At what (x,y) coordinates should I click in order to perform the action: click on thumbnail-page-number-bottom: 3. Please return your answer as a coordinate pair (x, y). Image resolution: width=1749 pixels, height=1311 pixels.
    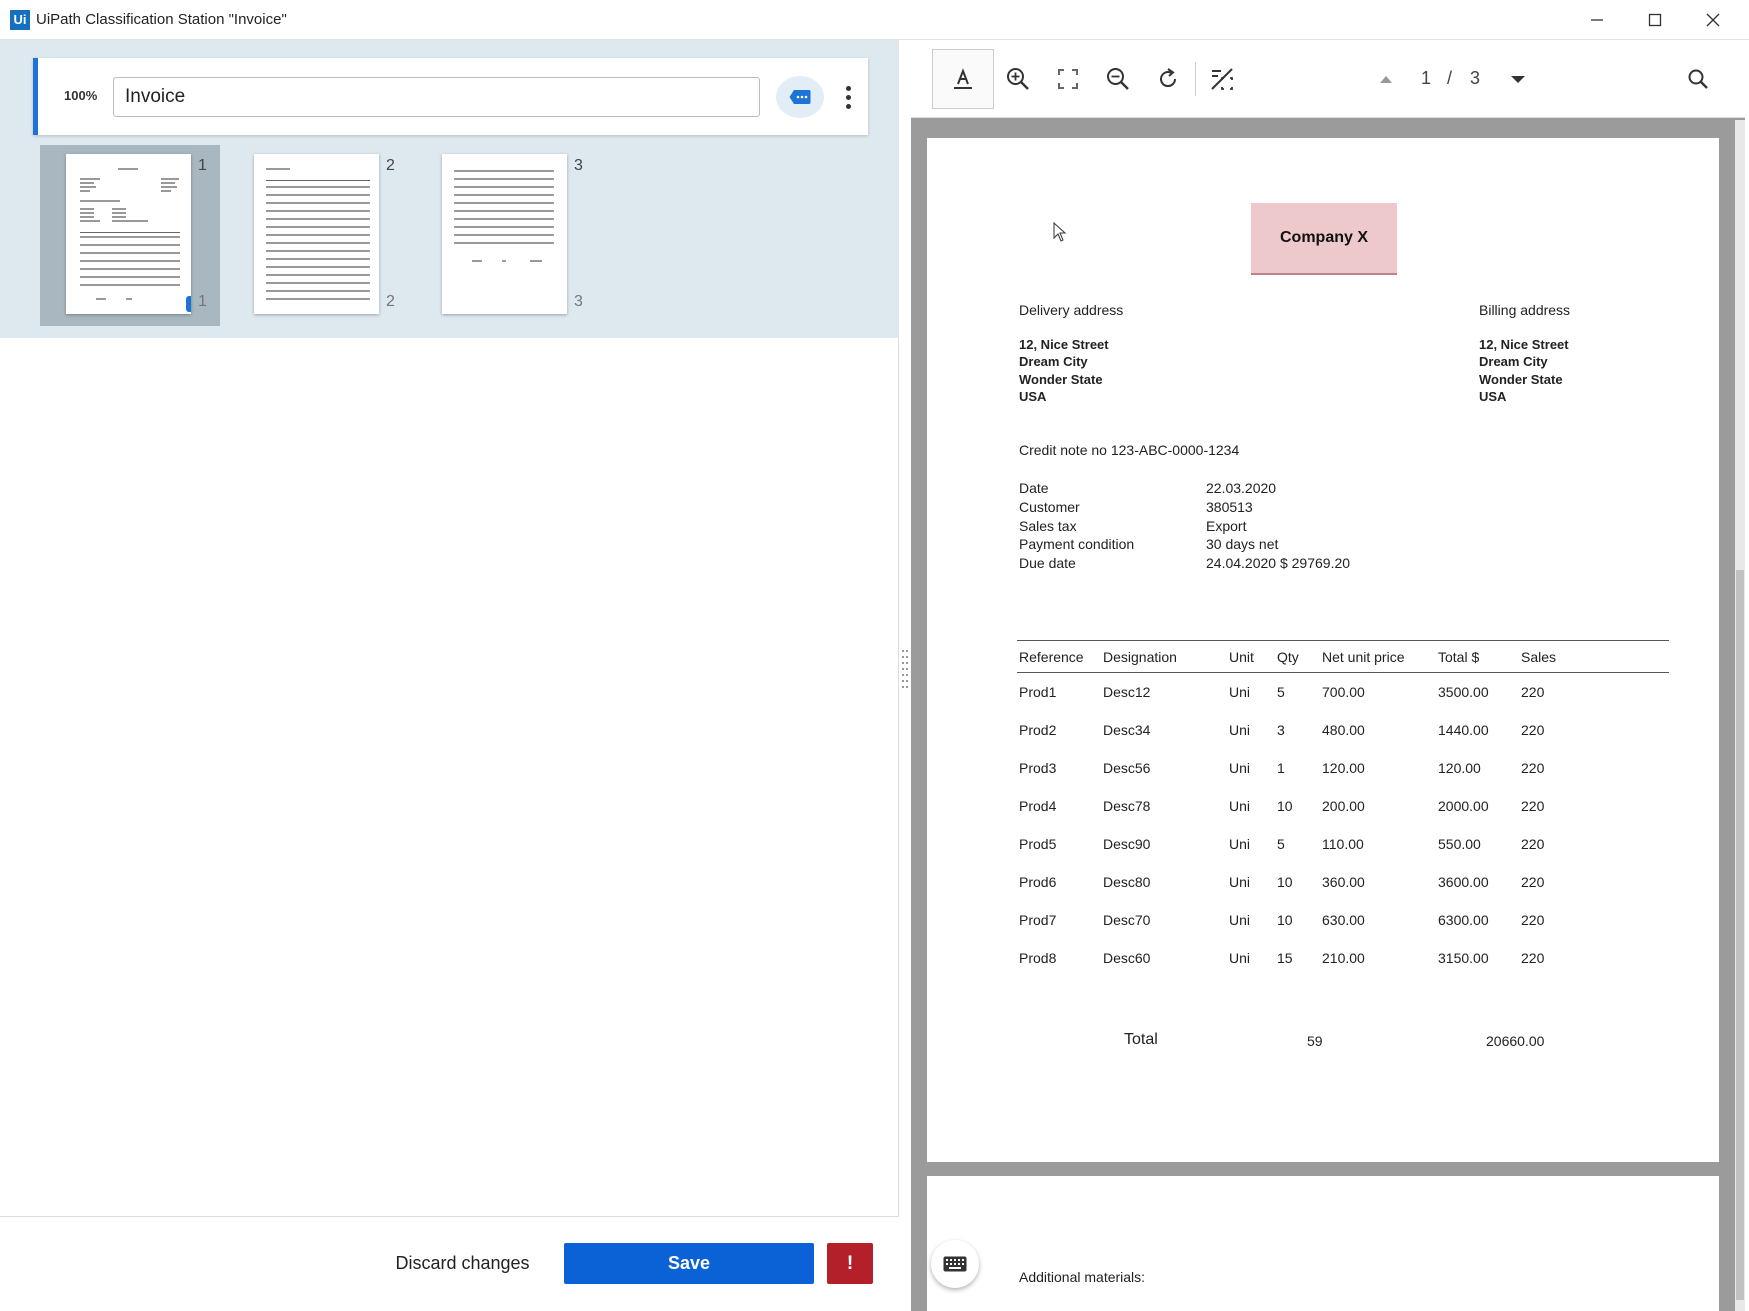
    Looking at the image, I should click on (578, 301).